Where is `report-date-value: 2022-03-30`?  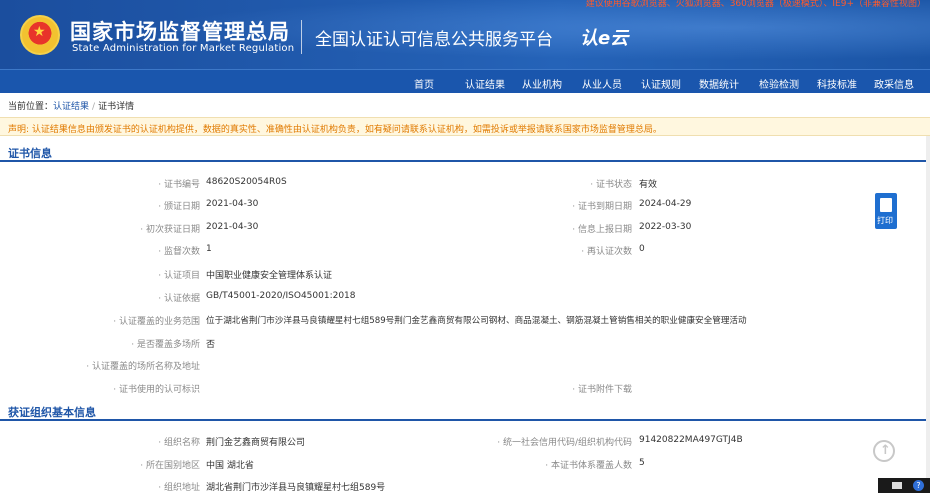
report-date-value: 2022-03-30 is located at coordinates (665, 227).